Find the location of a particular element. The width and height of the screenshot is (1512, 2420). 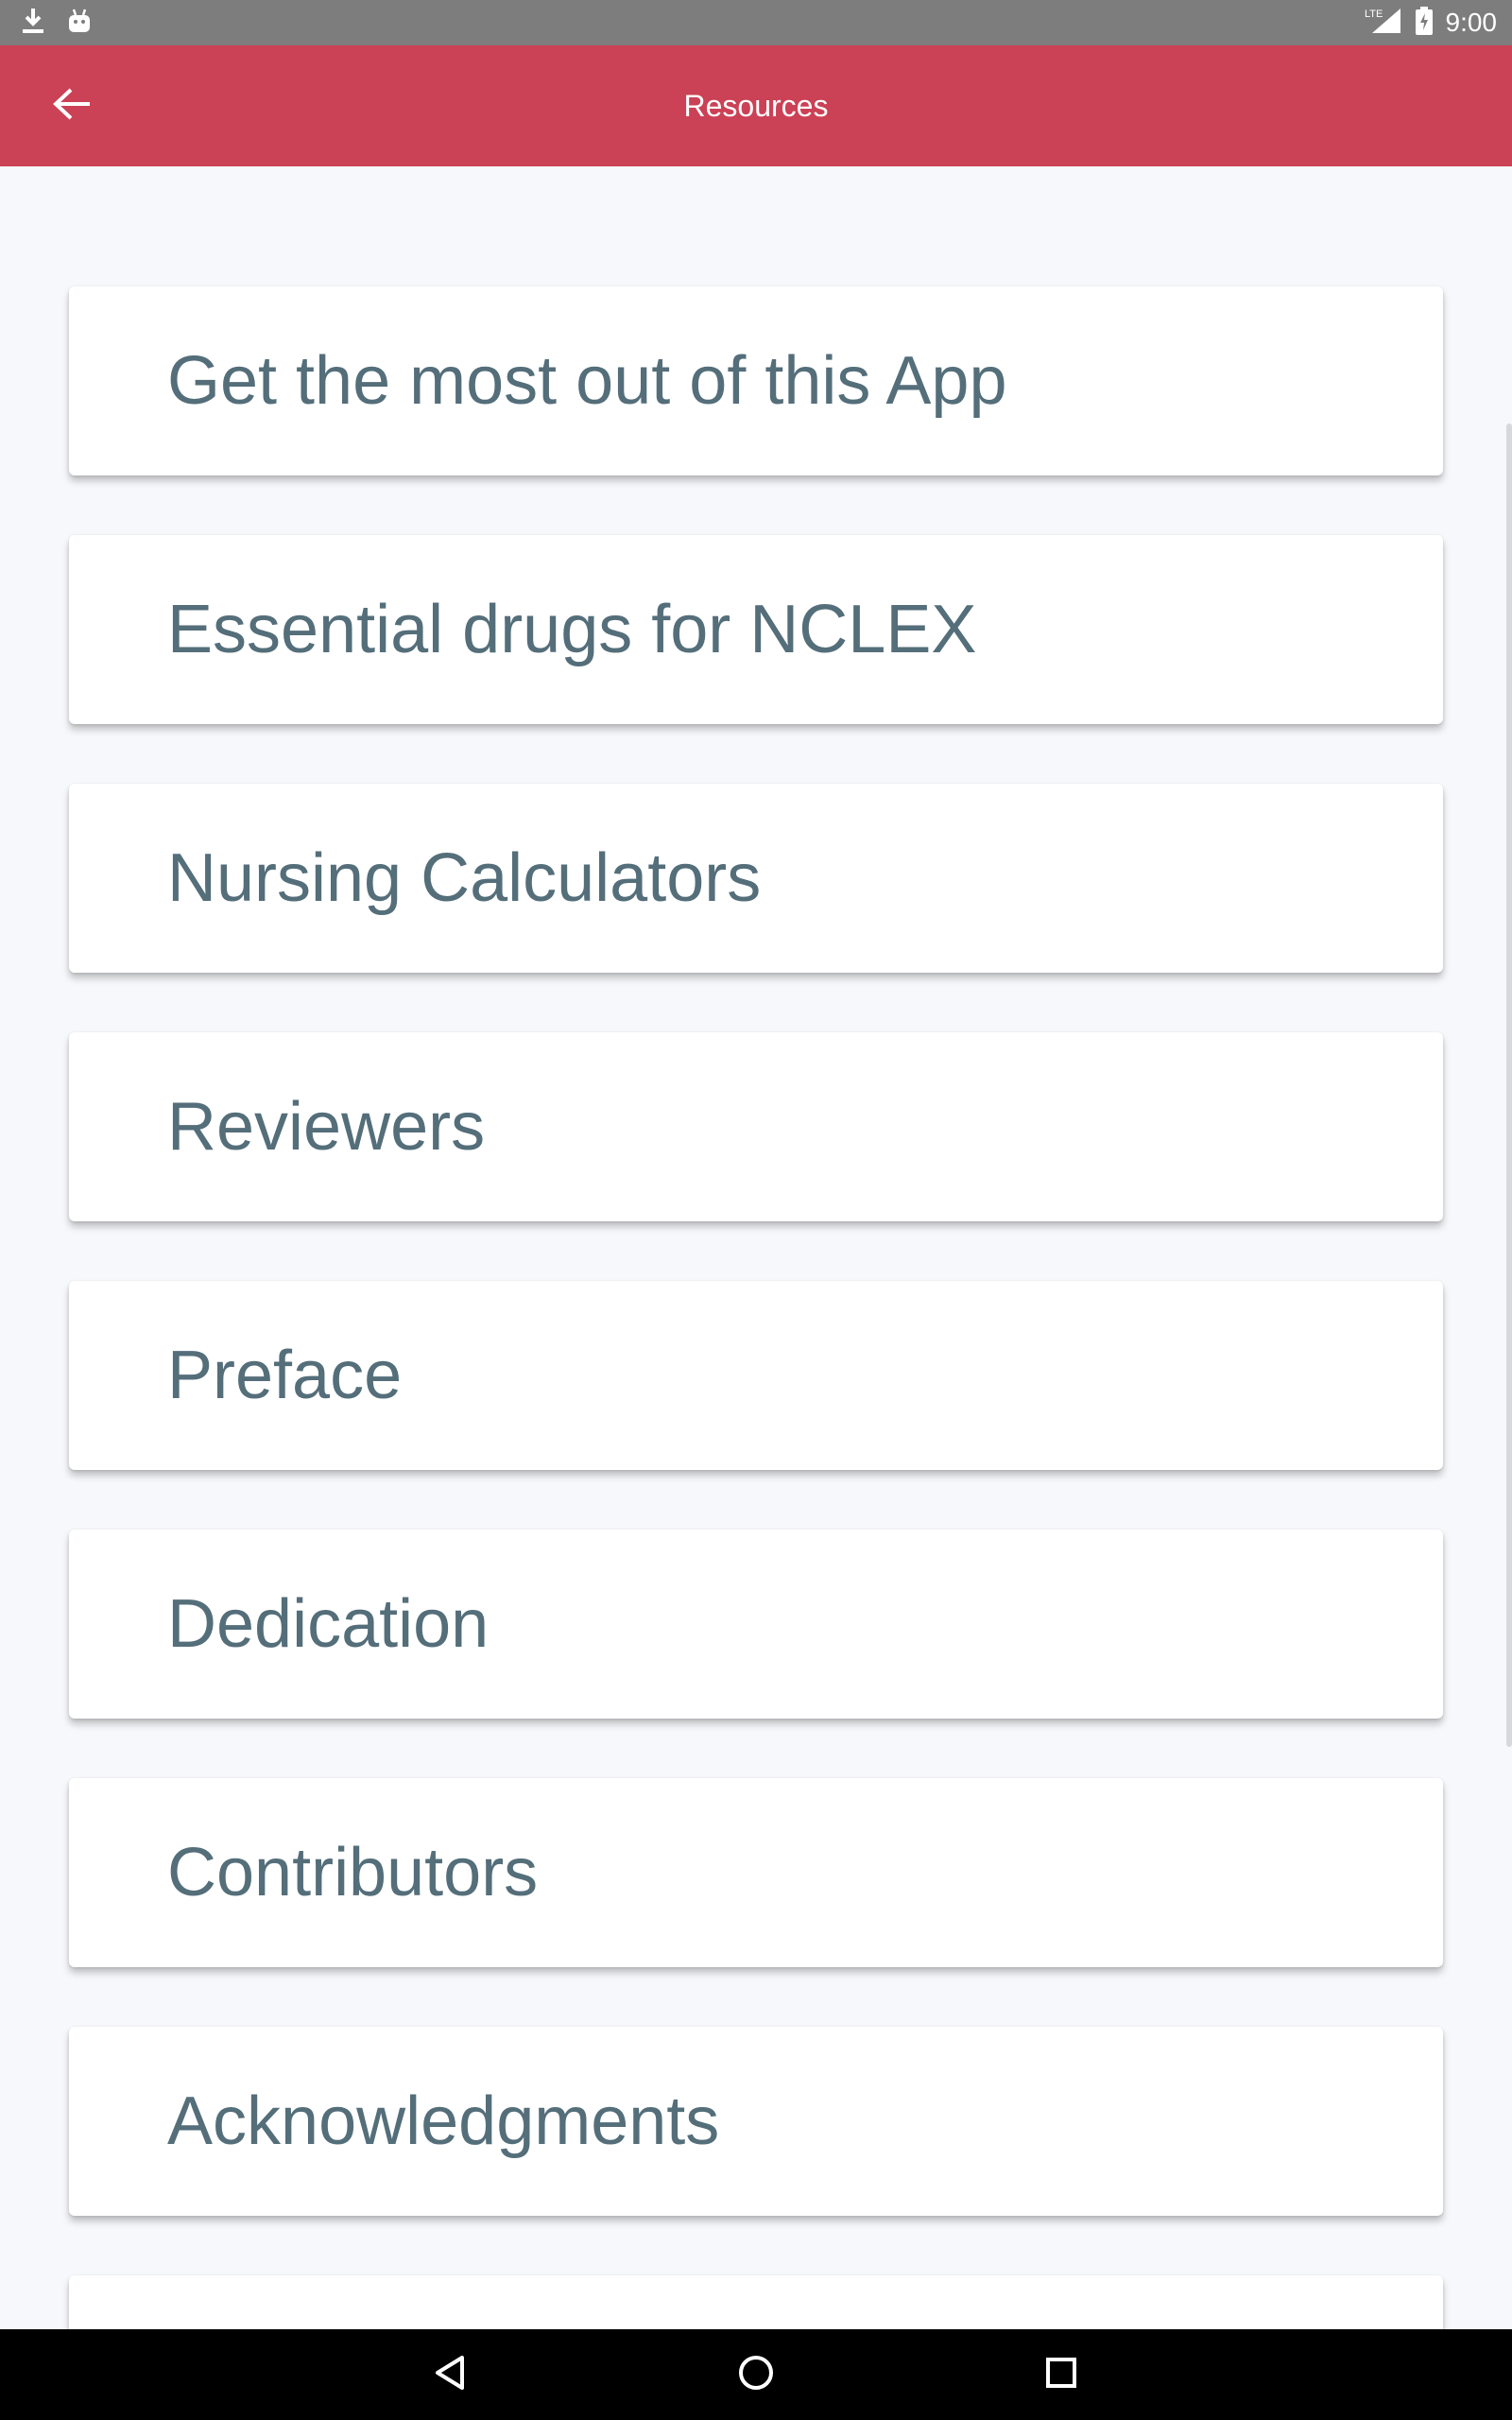

home-circle-icon is located at coordinates (756, 2375).